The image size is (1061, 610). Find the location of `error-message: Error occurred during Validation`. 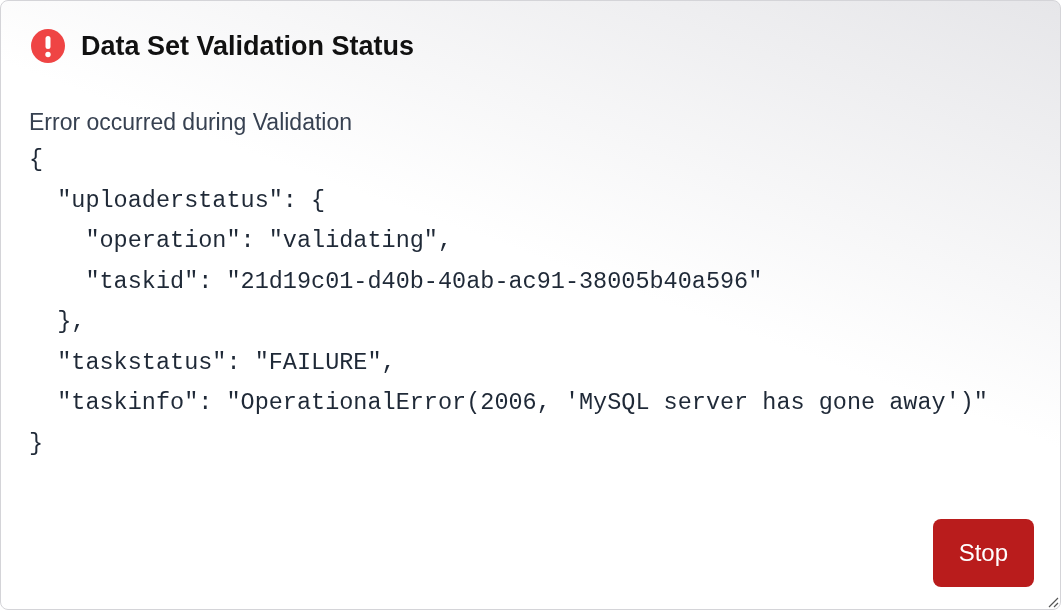

error-message: Error occurred during Validation is located at coordinates (191, 122).